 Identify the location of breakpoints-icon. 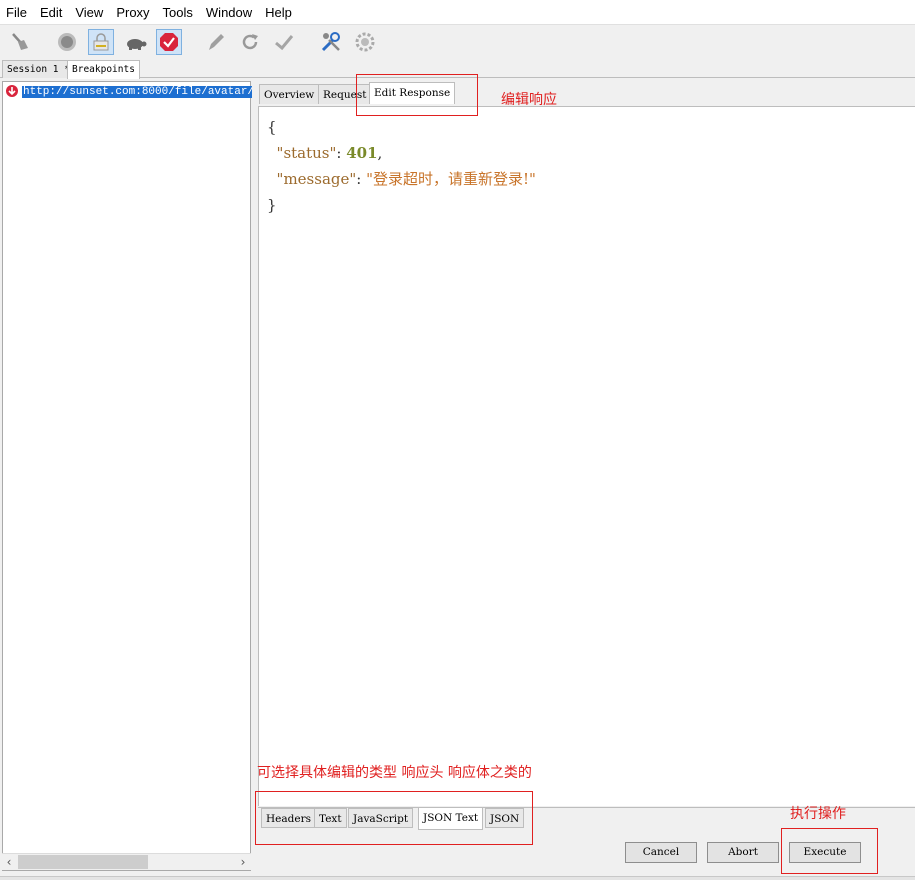
(169, 42).